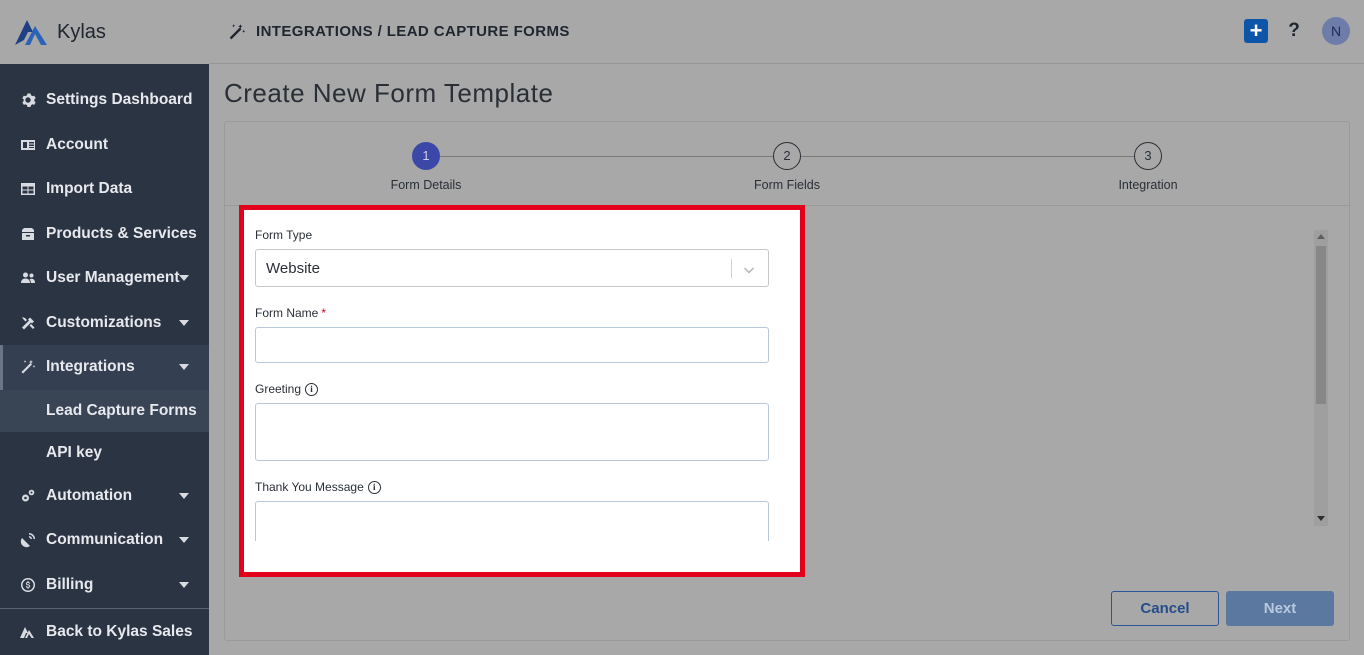  Describe the element at coordinates (28, 100) in the screenshot. I see `gear-icon` at that location.